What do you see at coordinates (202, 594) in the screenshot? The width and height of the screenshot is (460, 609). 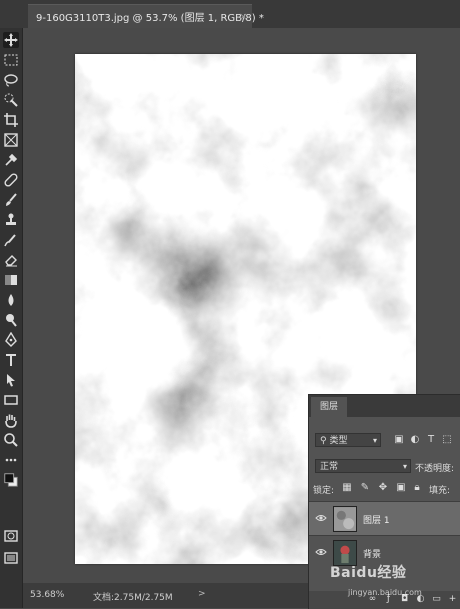 I see `status-menu-arrow-icon: >` at bounding box center [202, 594].